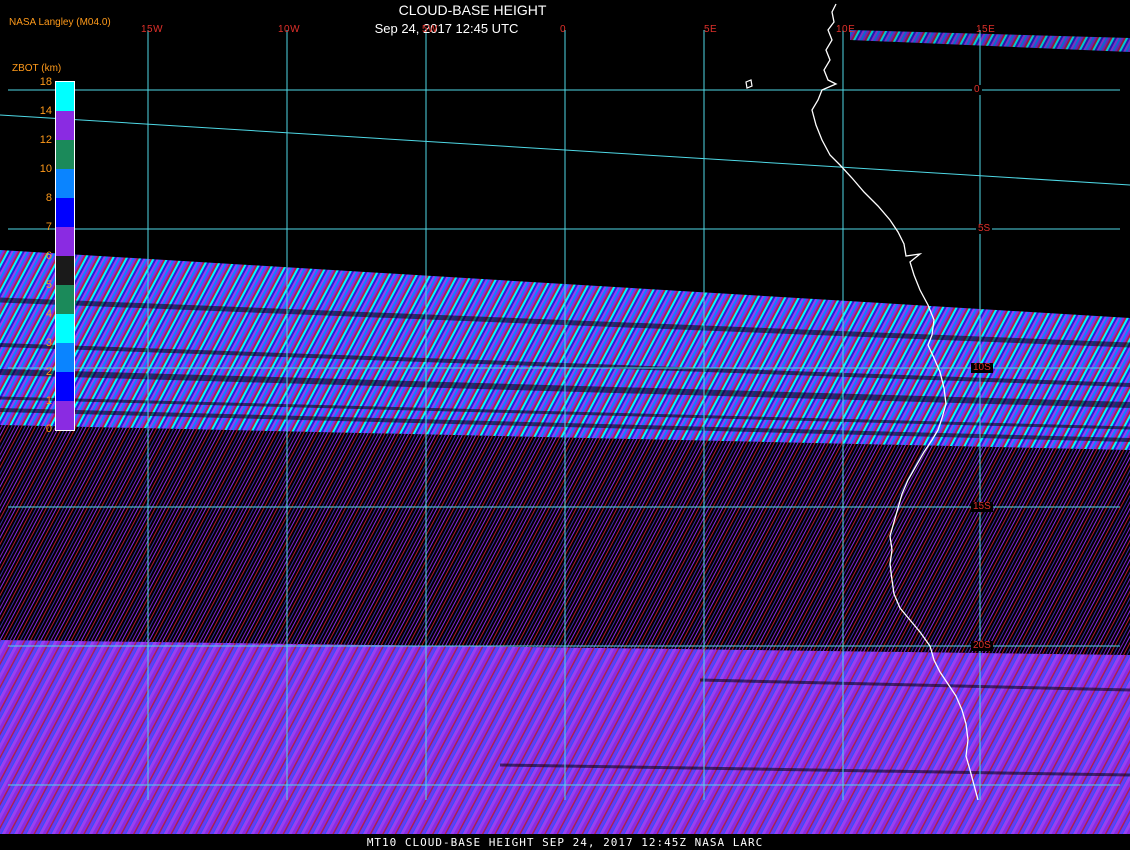  Describe the element at coordinates (984, 228) in the screenshot. I see `lat-label-5s: 5S` at that location.